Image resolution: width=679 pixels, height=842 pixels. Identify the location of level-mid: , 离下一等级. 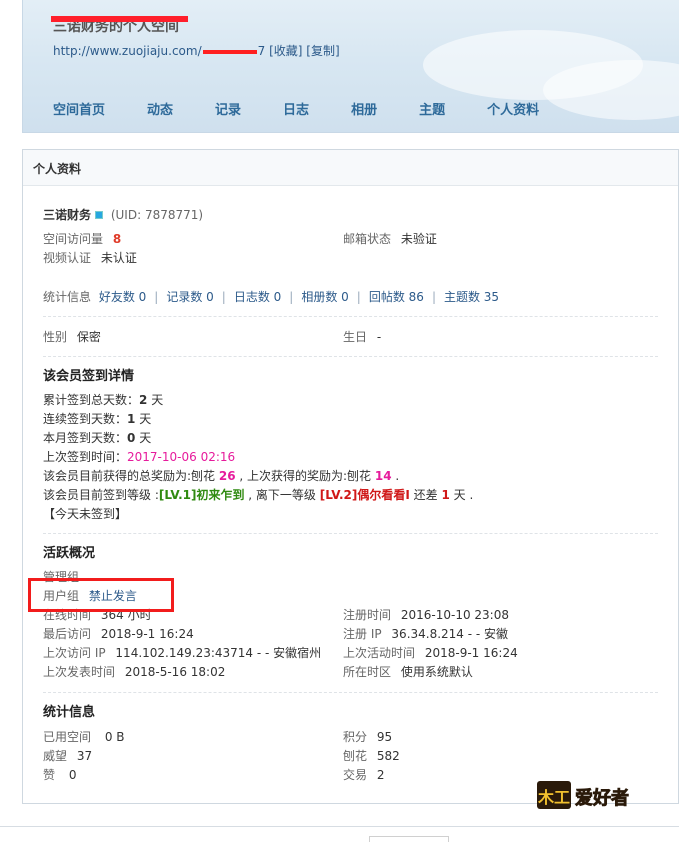
(282, 495).